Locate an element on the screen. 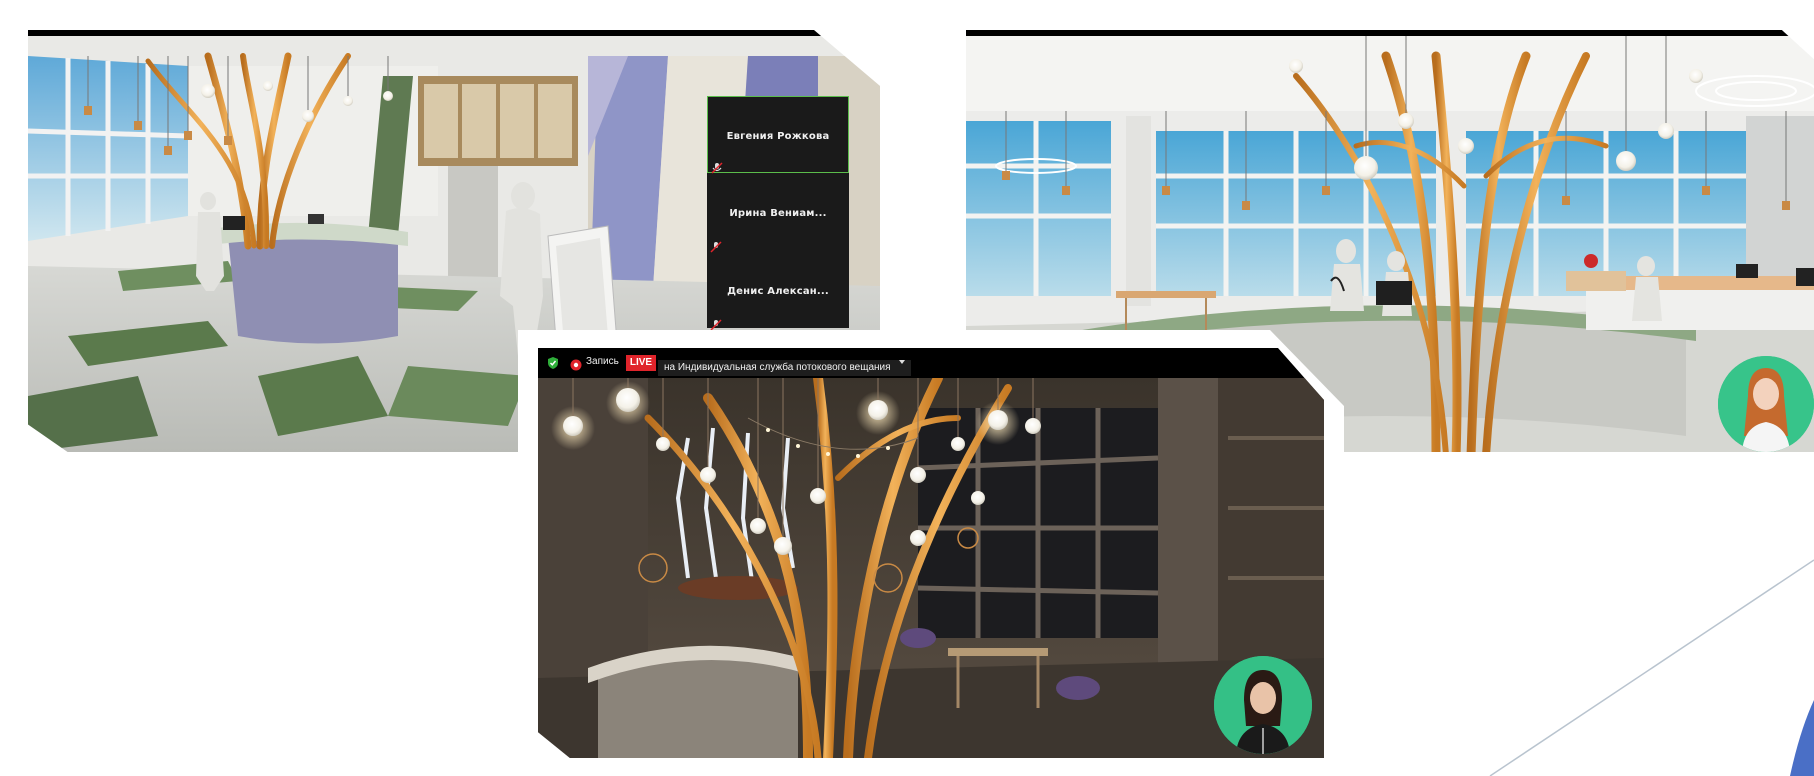 The image size is (1814, 776). security-shield-icon is located at coordinates (553, 364).